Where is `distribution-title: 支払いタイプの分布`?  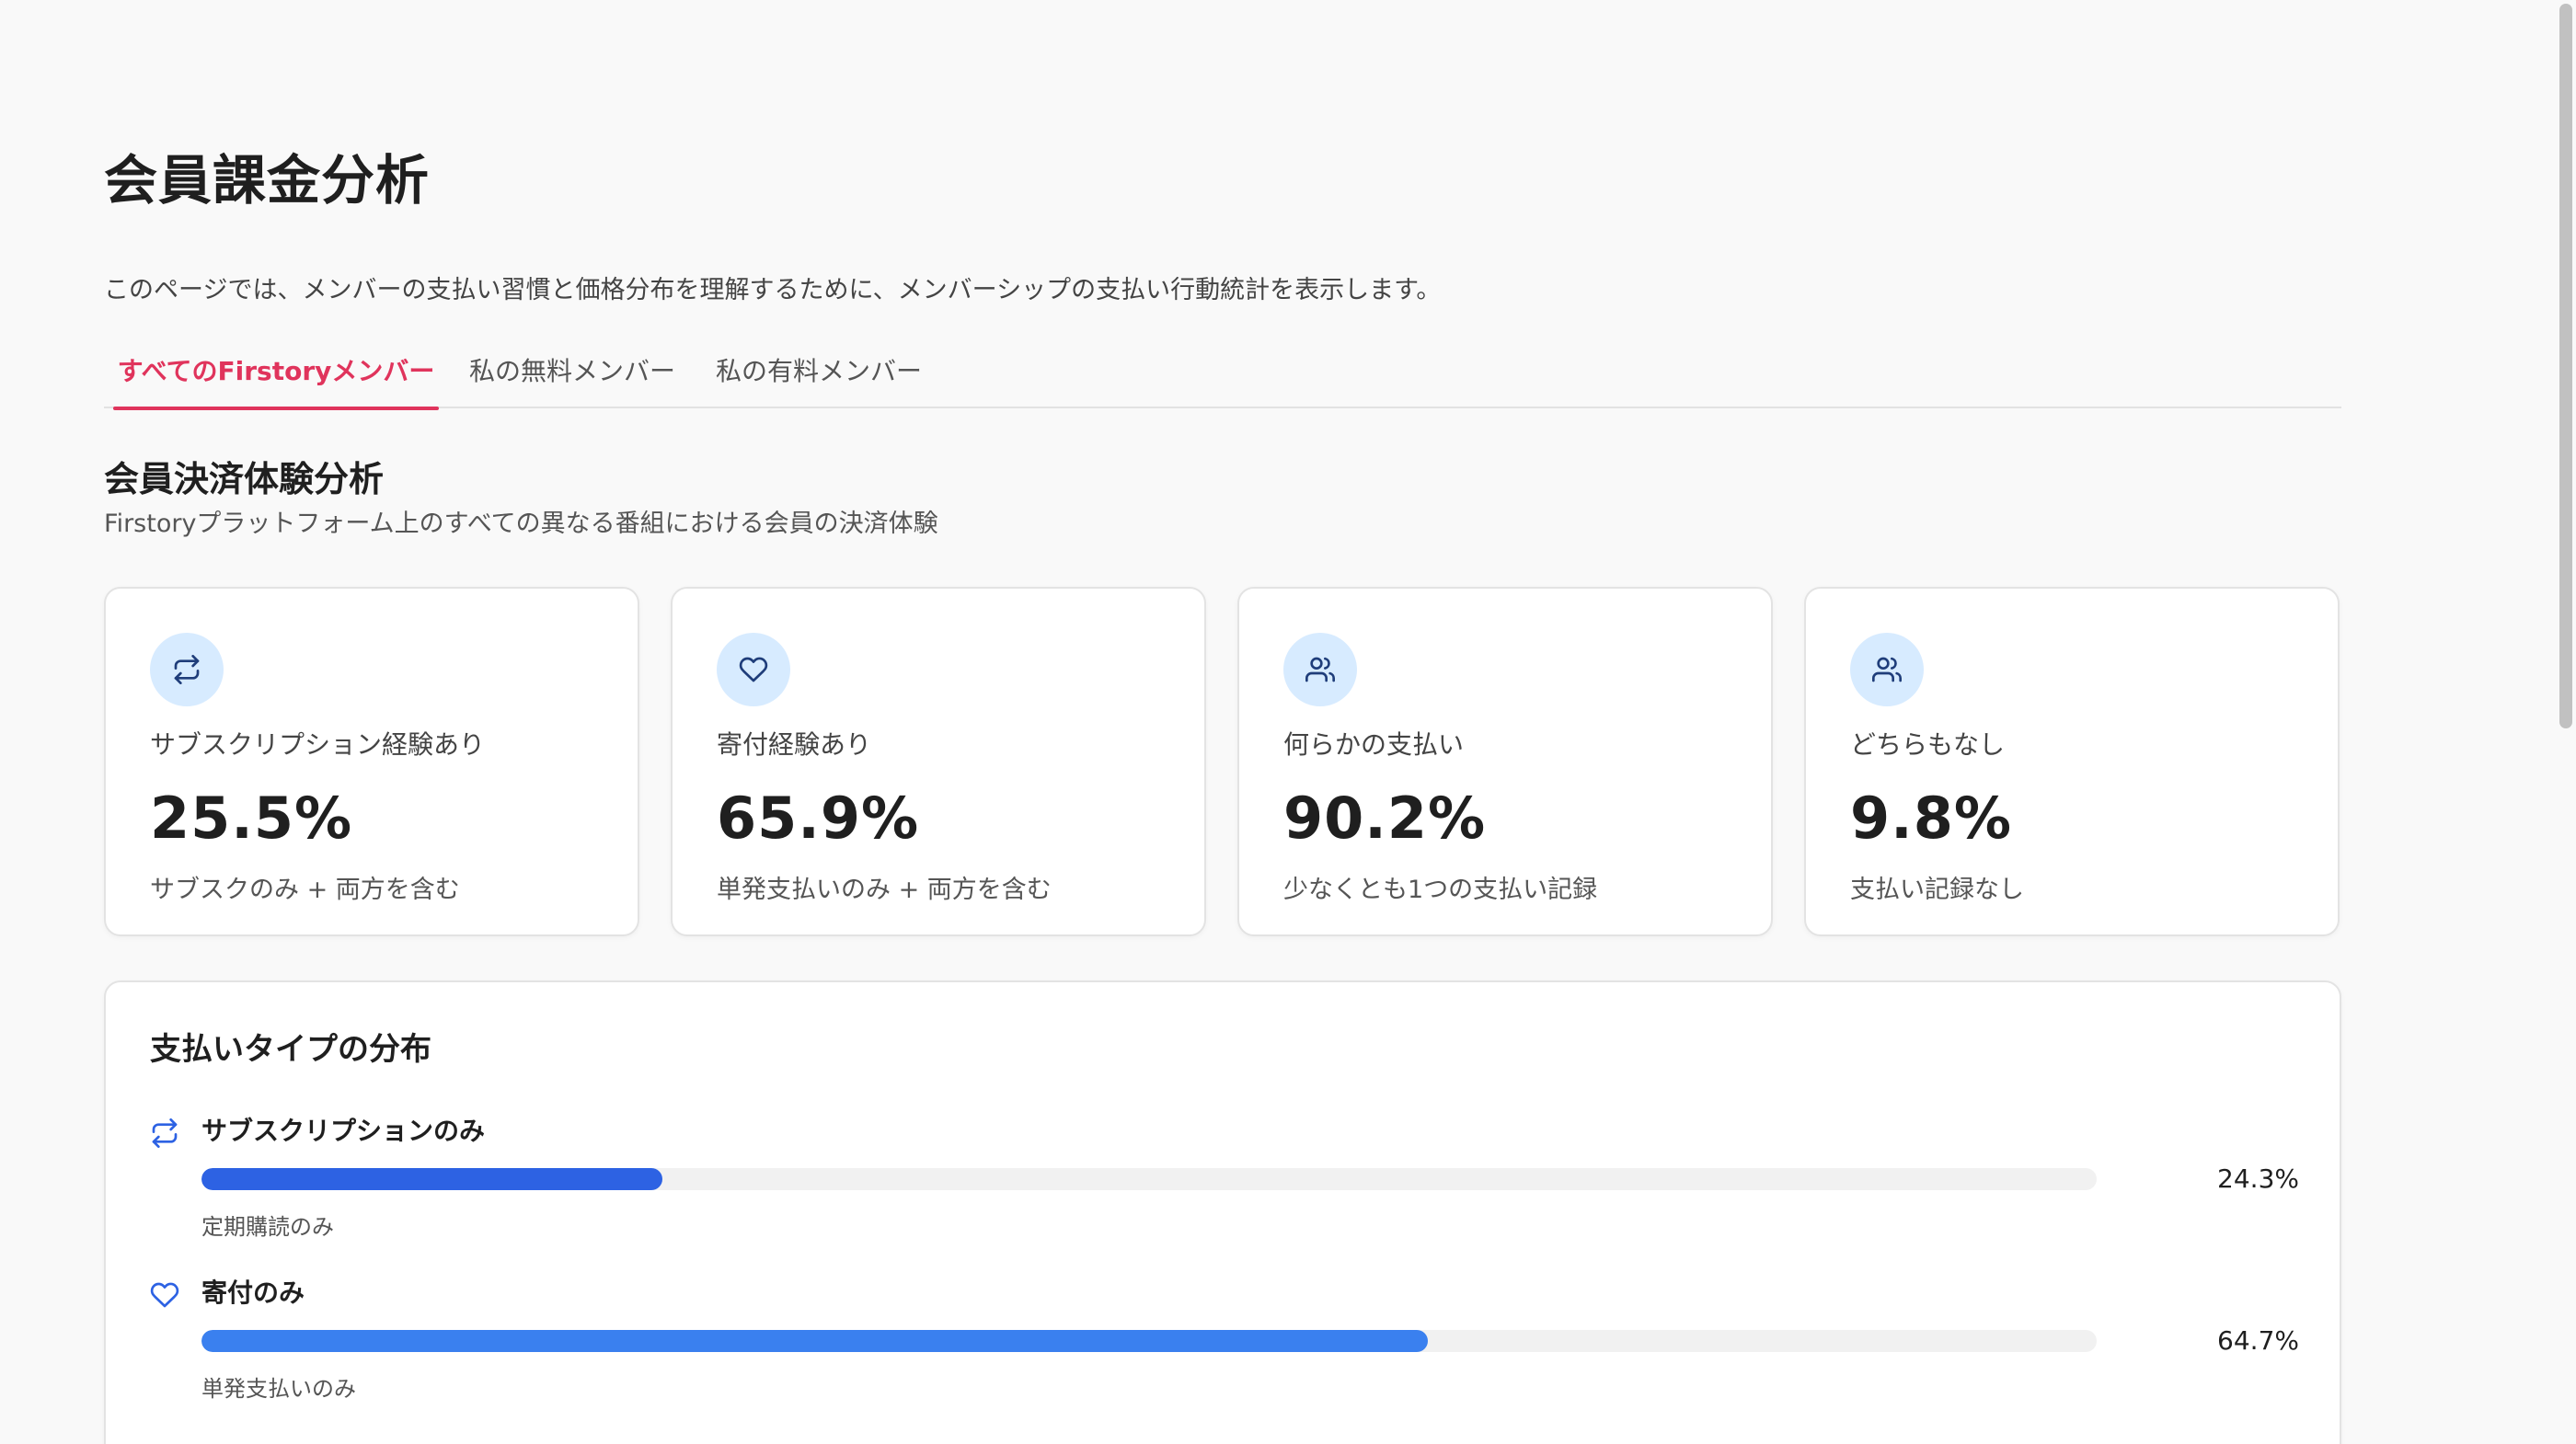 distribution-title: 支払いタイプの分布 is located at coordinates (290, 1049).